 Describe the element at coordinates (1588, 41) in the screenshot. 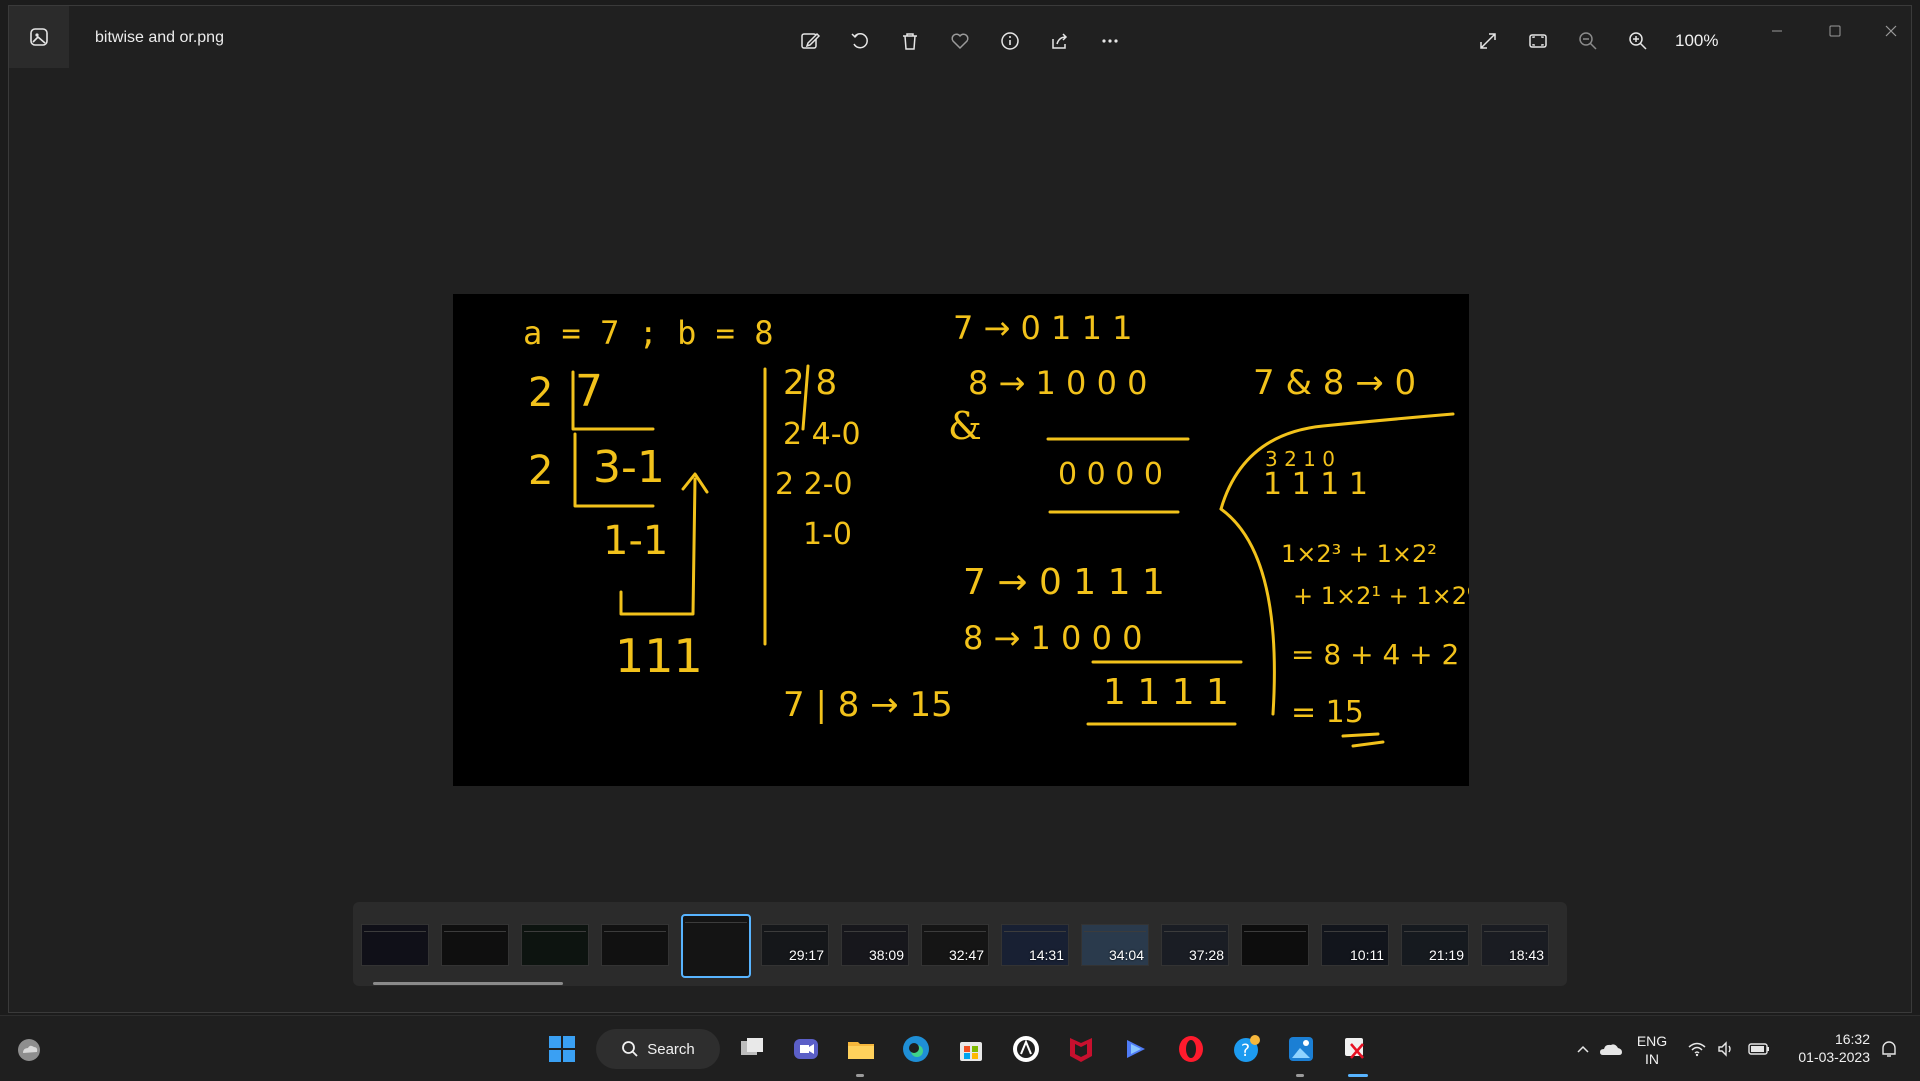

I see `zoom-out-icon` at that location.